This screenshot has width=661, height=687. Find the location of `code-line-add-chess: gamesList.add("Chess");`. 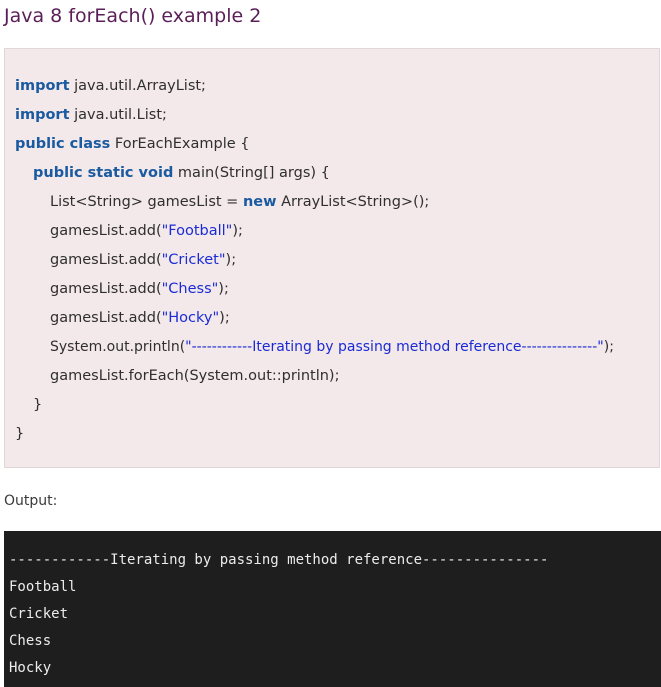

code-line-add-chess: gamesList.add("Chess"); is located at coordinates (139, 289).